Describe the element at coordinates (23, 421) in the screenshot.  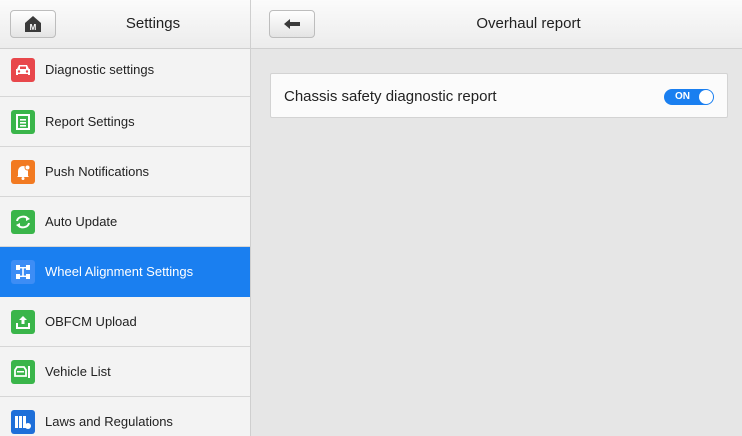
I see `books-icon` at that location.